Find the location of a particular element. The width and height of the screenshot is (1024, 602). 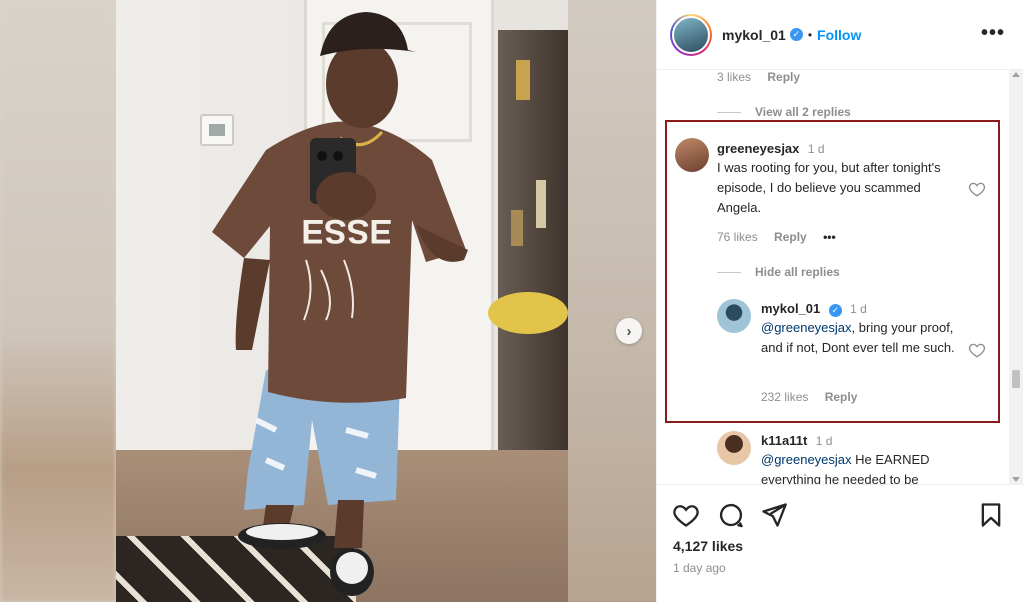

prev-comment-likes: 3 likes is located at coordinates (734, 77).